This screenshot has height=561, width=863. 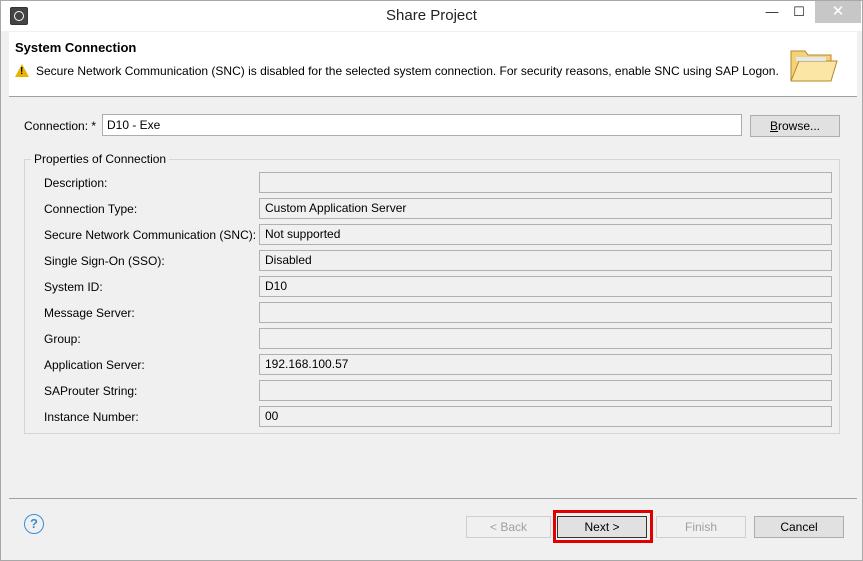 What do you see at coordinates (150, 235) in the screenshot?
I see `snc-label: Secure Network Communication (SNC):` at bounding box center [150, 235].